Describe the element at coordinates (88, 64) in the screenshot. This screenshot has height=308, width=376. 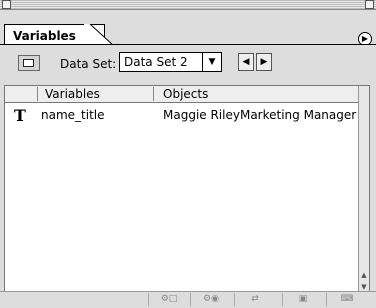
I see `data-set-label: Data Set:` at that location.